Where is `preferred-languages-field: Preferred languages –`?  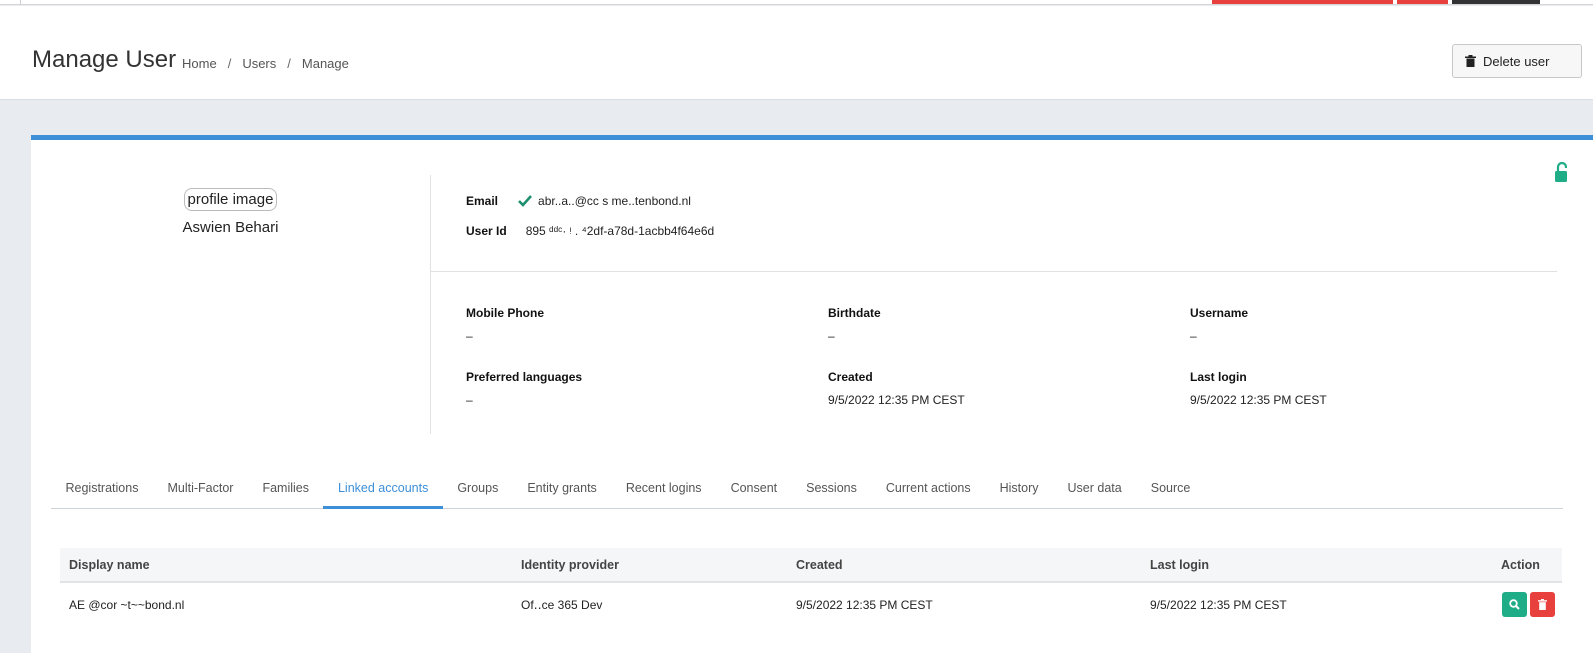 preferred-languages-field: Preferred languages – is located at coordinates (524, 388).